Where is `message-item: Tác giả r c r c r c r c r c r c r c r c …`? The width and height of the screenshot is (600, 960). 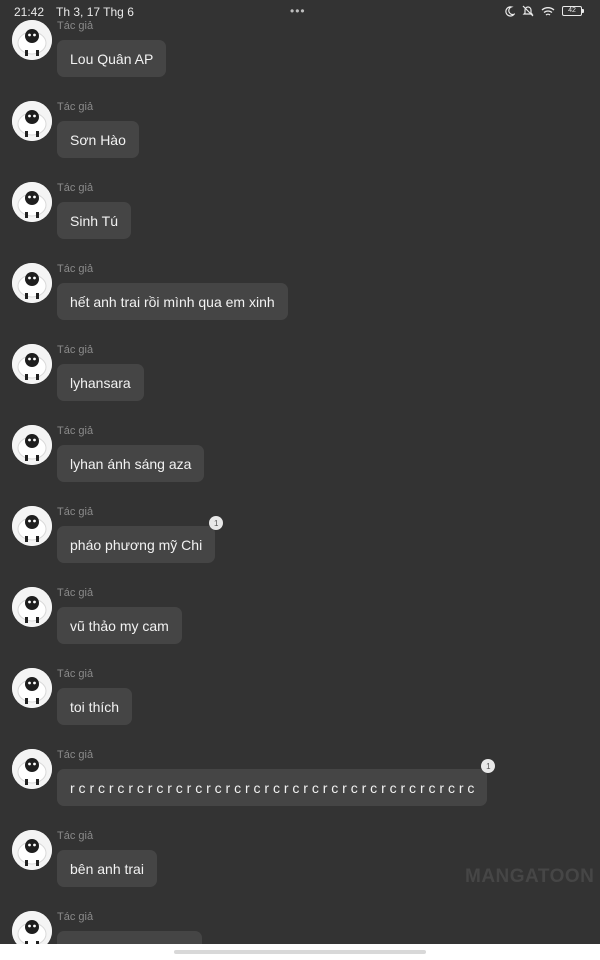
message-item: Tác giả r c r c r c r c r c r c r c r c … is located at coordinates (302, 789).